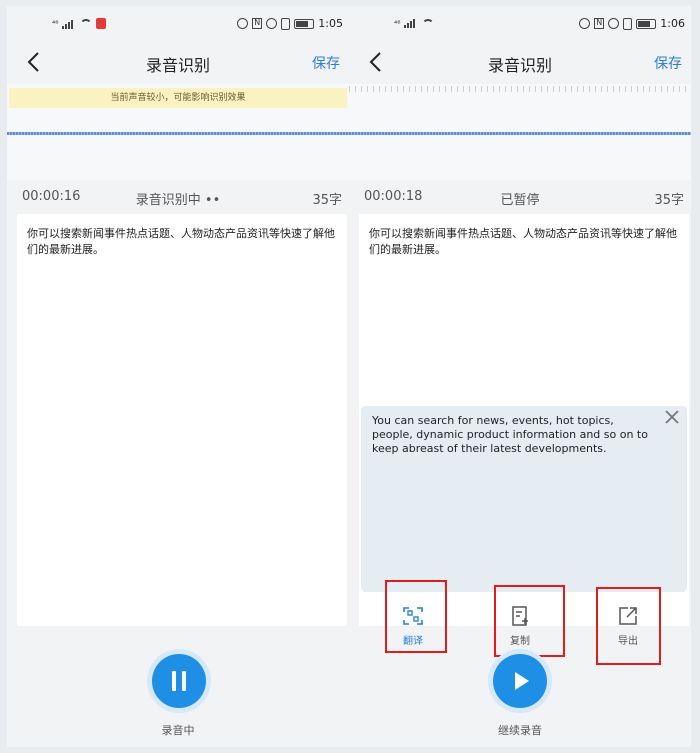 The height and width of the screenshot is (753, 700). Describe the element at coordinates (178, 23) in the screenshot. I see `status-bar: ⁴⁶ N 1:05` at that location.